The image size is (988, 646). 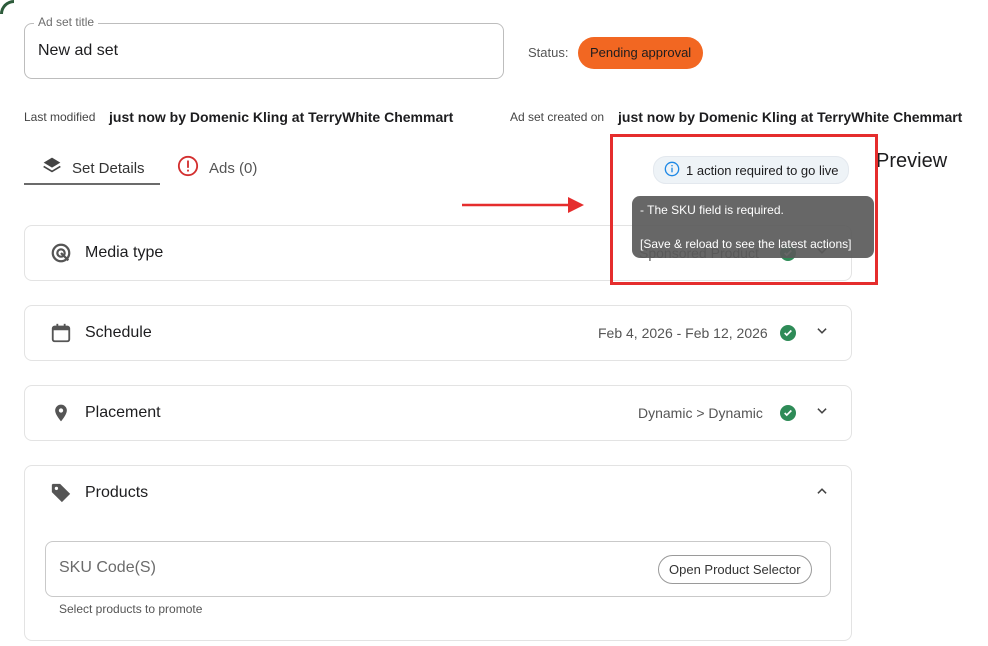 What do you see at coordinates (124, 252) in the screenshot?
I see `media-type-title: Media type` at bounding box center [124, 252].